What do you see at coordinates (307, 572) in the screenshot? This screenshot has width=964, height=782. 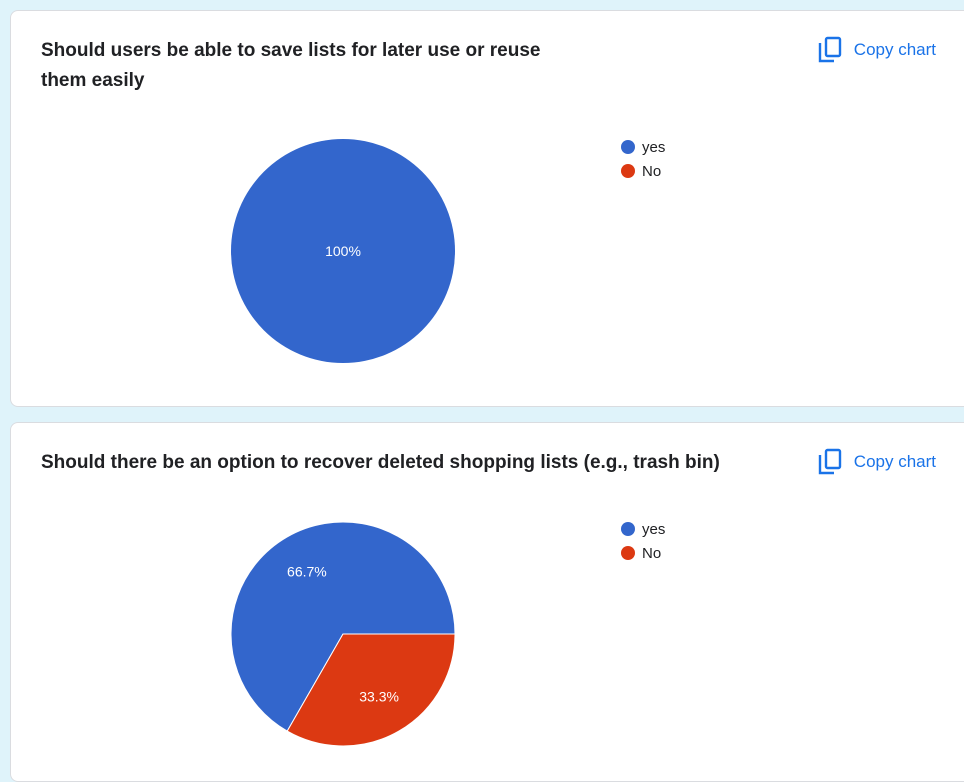 I see `slice-label-yes: 66.7%` at bounding box center [307, 572].